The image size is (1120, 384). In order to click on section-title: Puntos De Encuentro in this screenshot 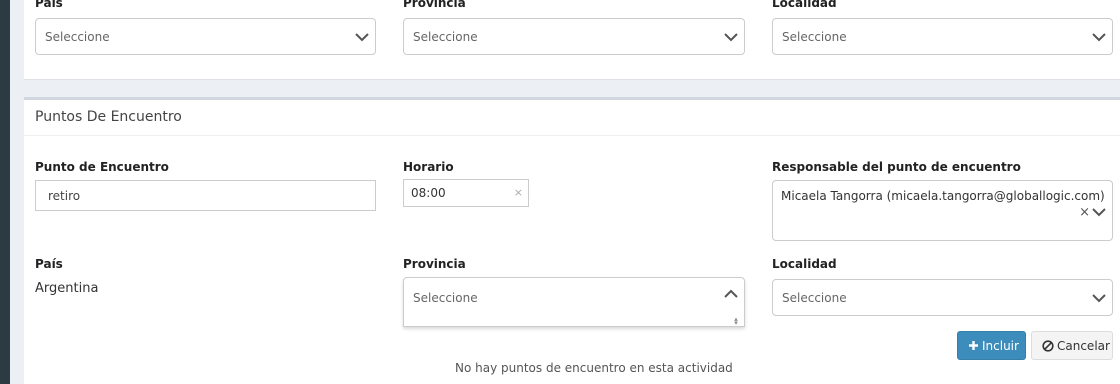, I will do `click(108, 117)`.